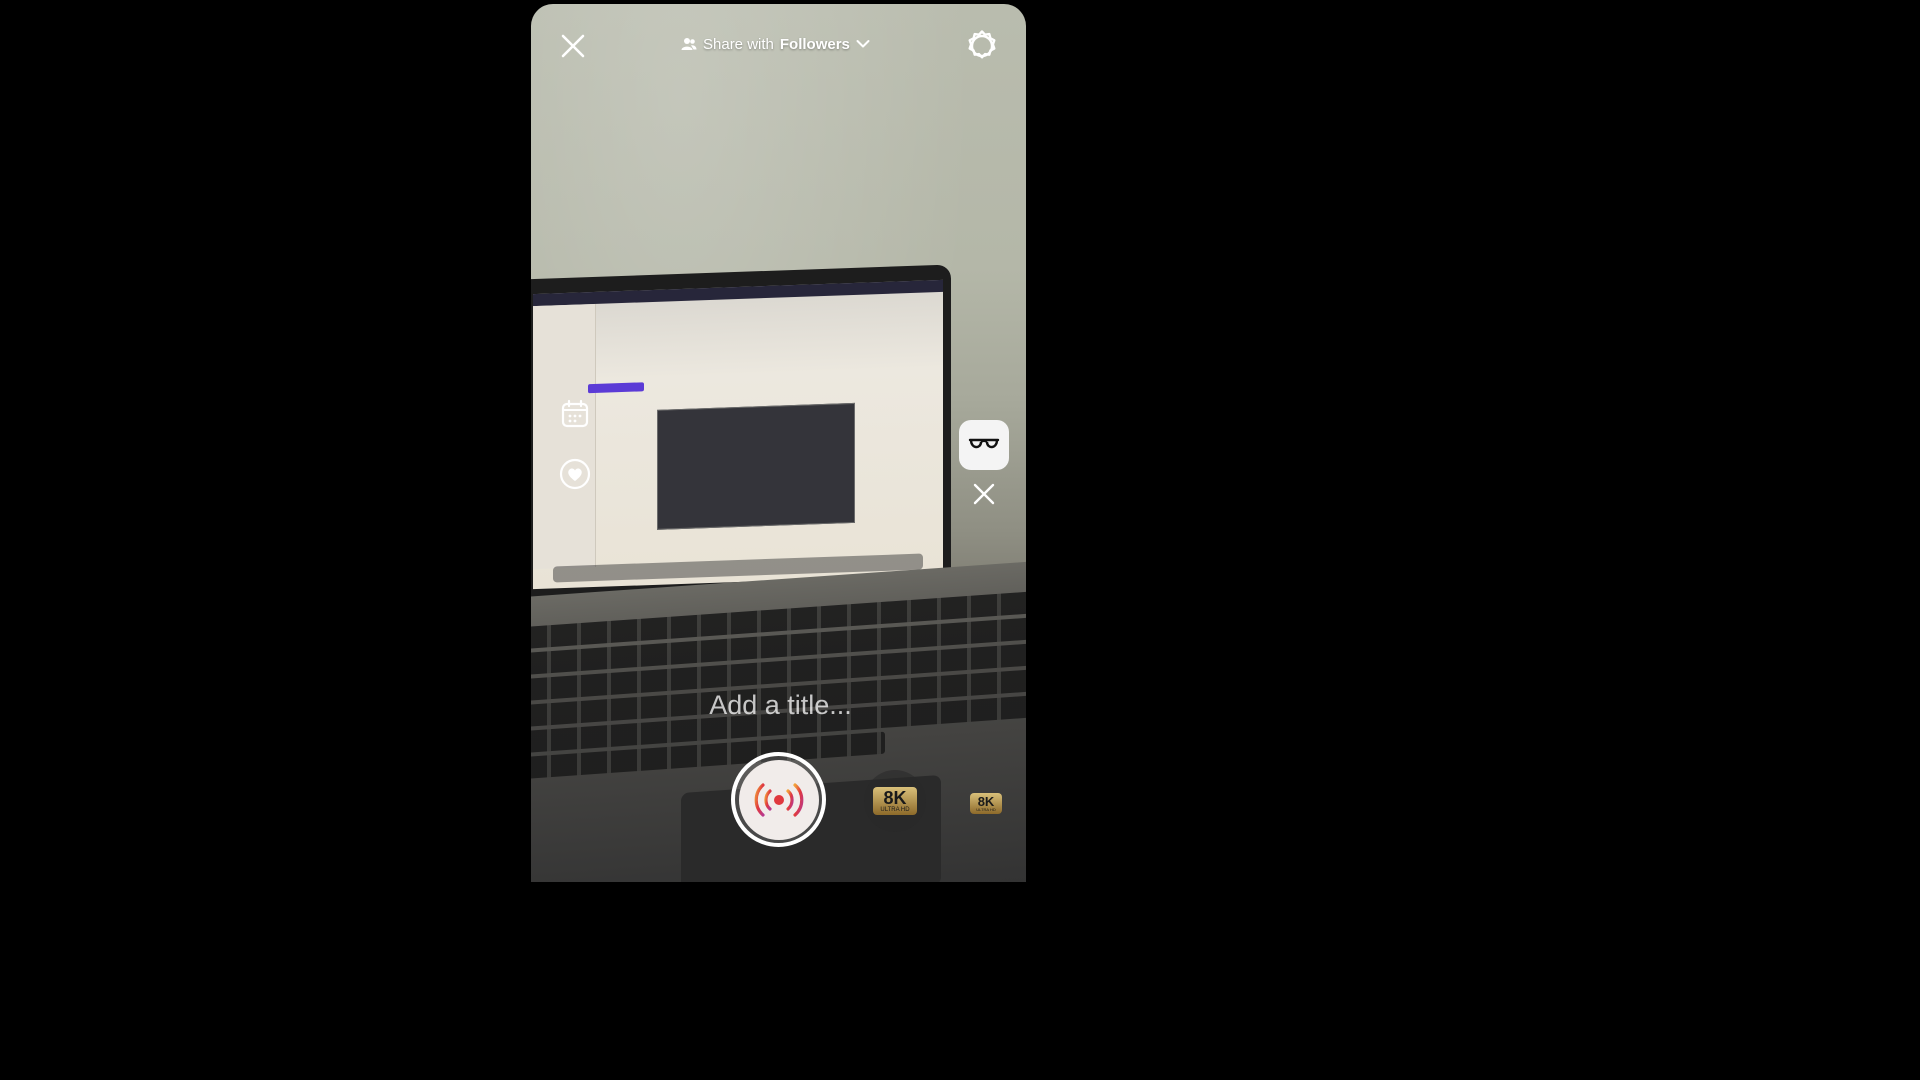  I want to click on laptop-sidebar, so click(564, 436).